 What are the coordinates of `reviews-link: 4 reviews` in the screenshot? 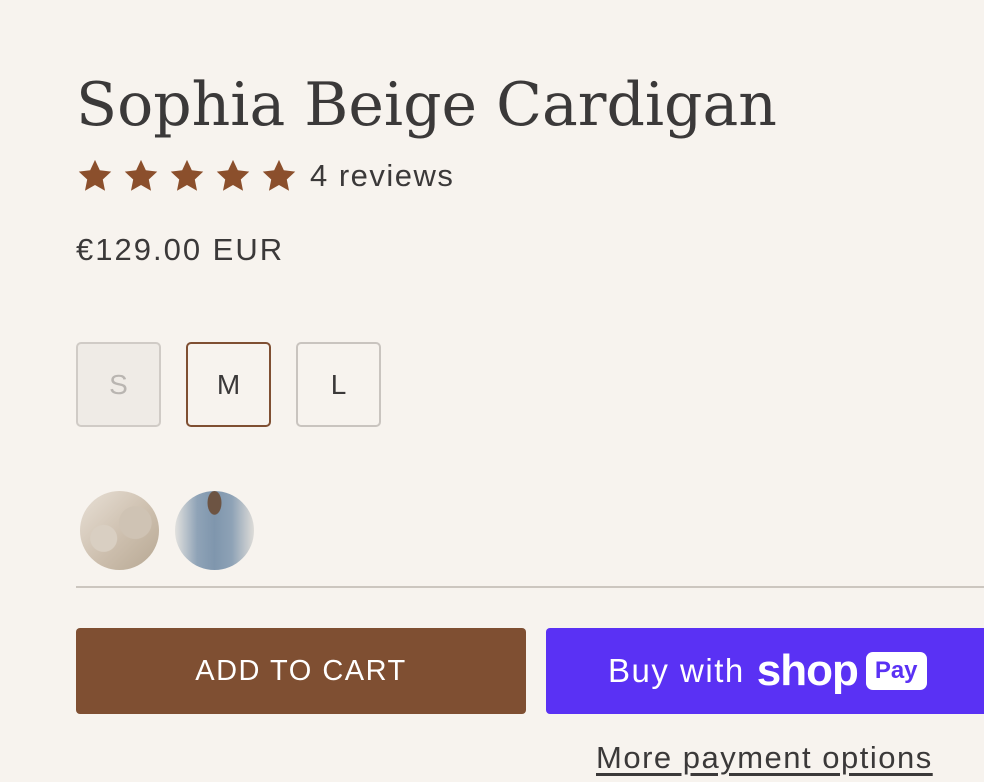 It's located at (382, 176).